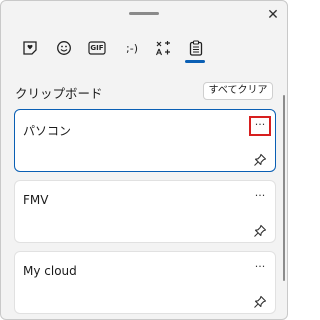 The width and height of the screenshot is (320, 320). What do you see at coordinates (284, 188) in the screenshot?
I see `scrollbar` at bounding box center [284, 188].